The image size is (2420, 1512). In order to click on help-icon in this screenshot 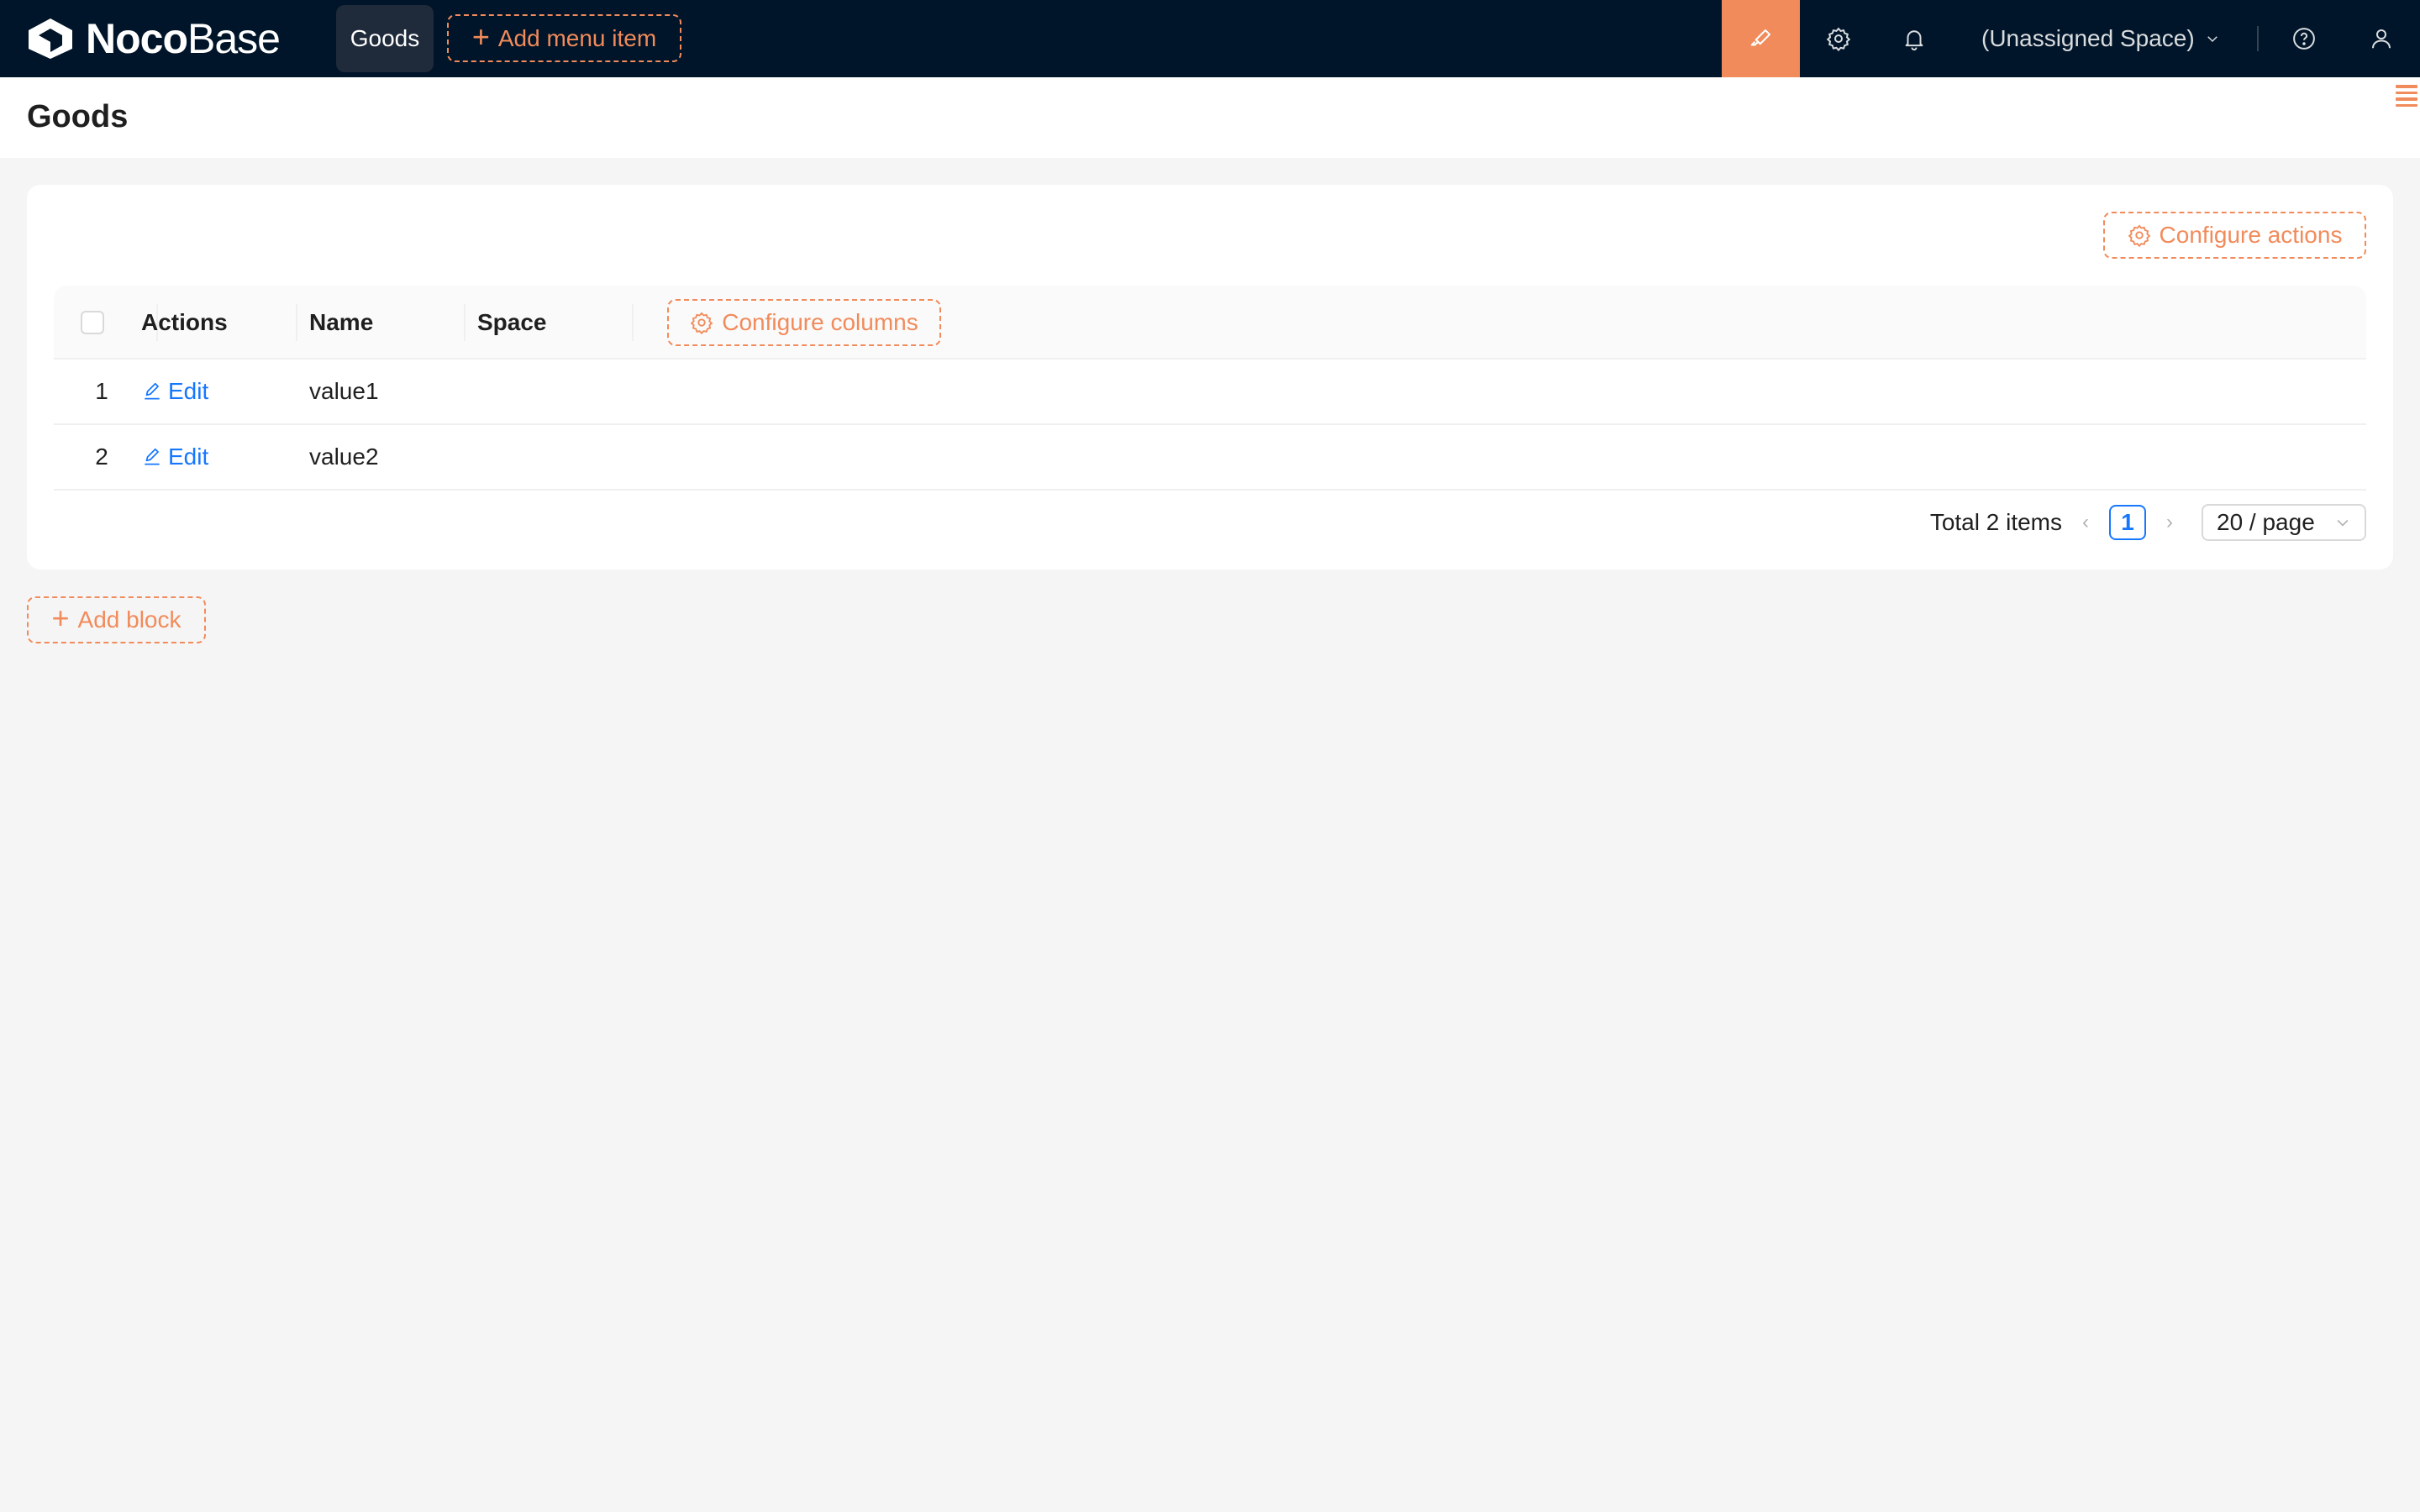, I will do `click(2304, 39)`.